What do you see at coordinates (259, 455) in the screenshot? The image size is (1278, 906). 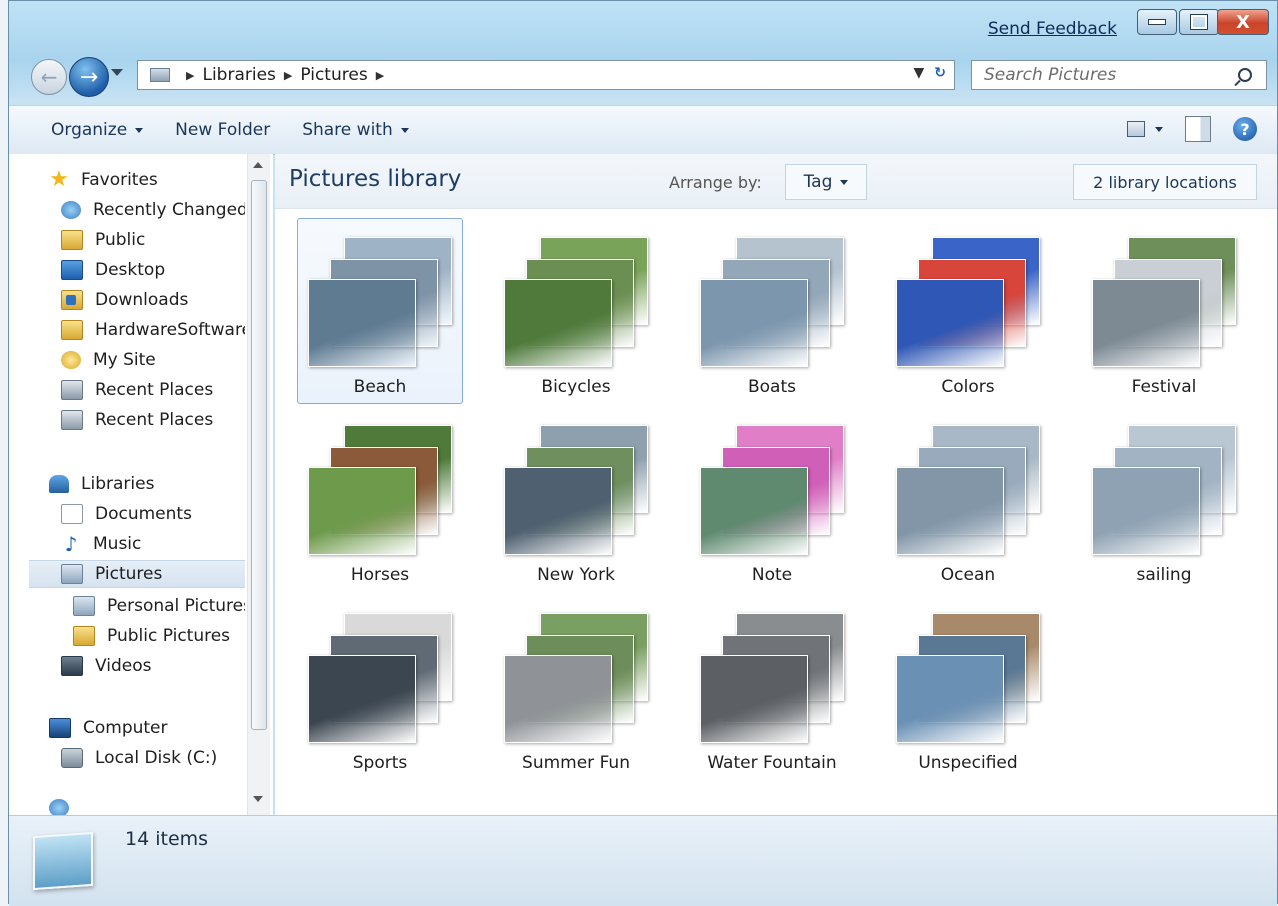 I see `scroll-thumb` at bounding box center [259, 455].